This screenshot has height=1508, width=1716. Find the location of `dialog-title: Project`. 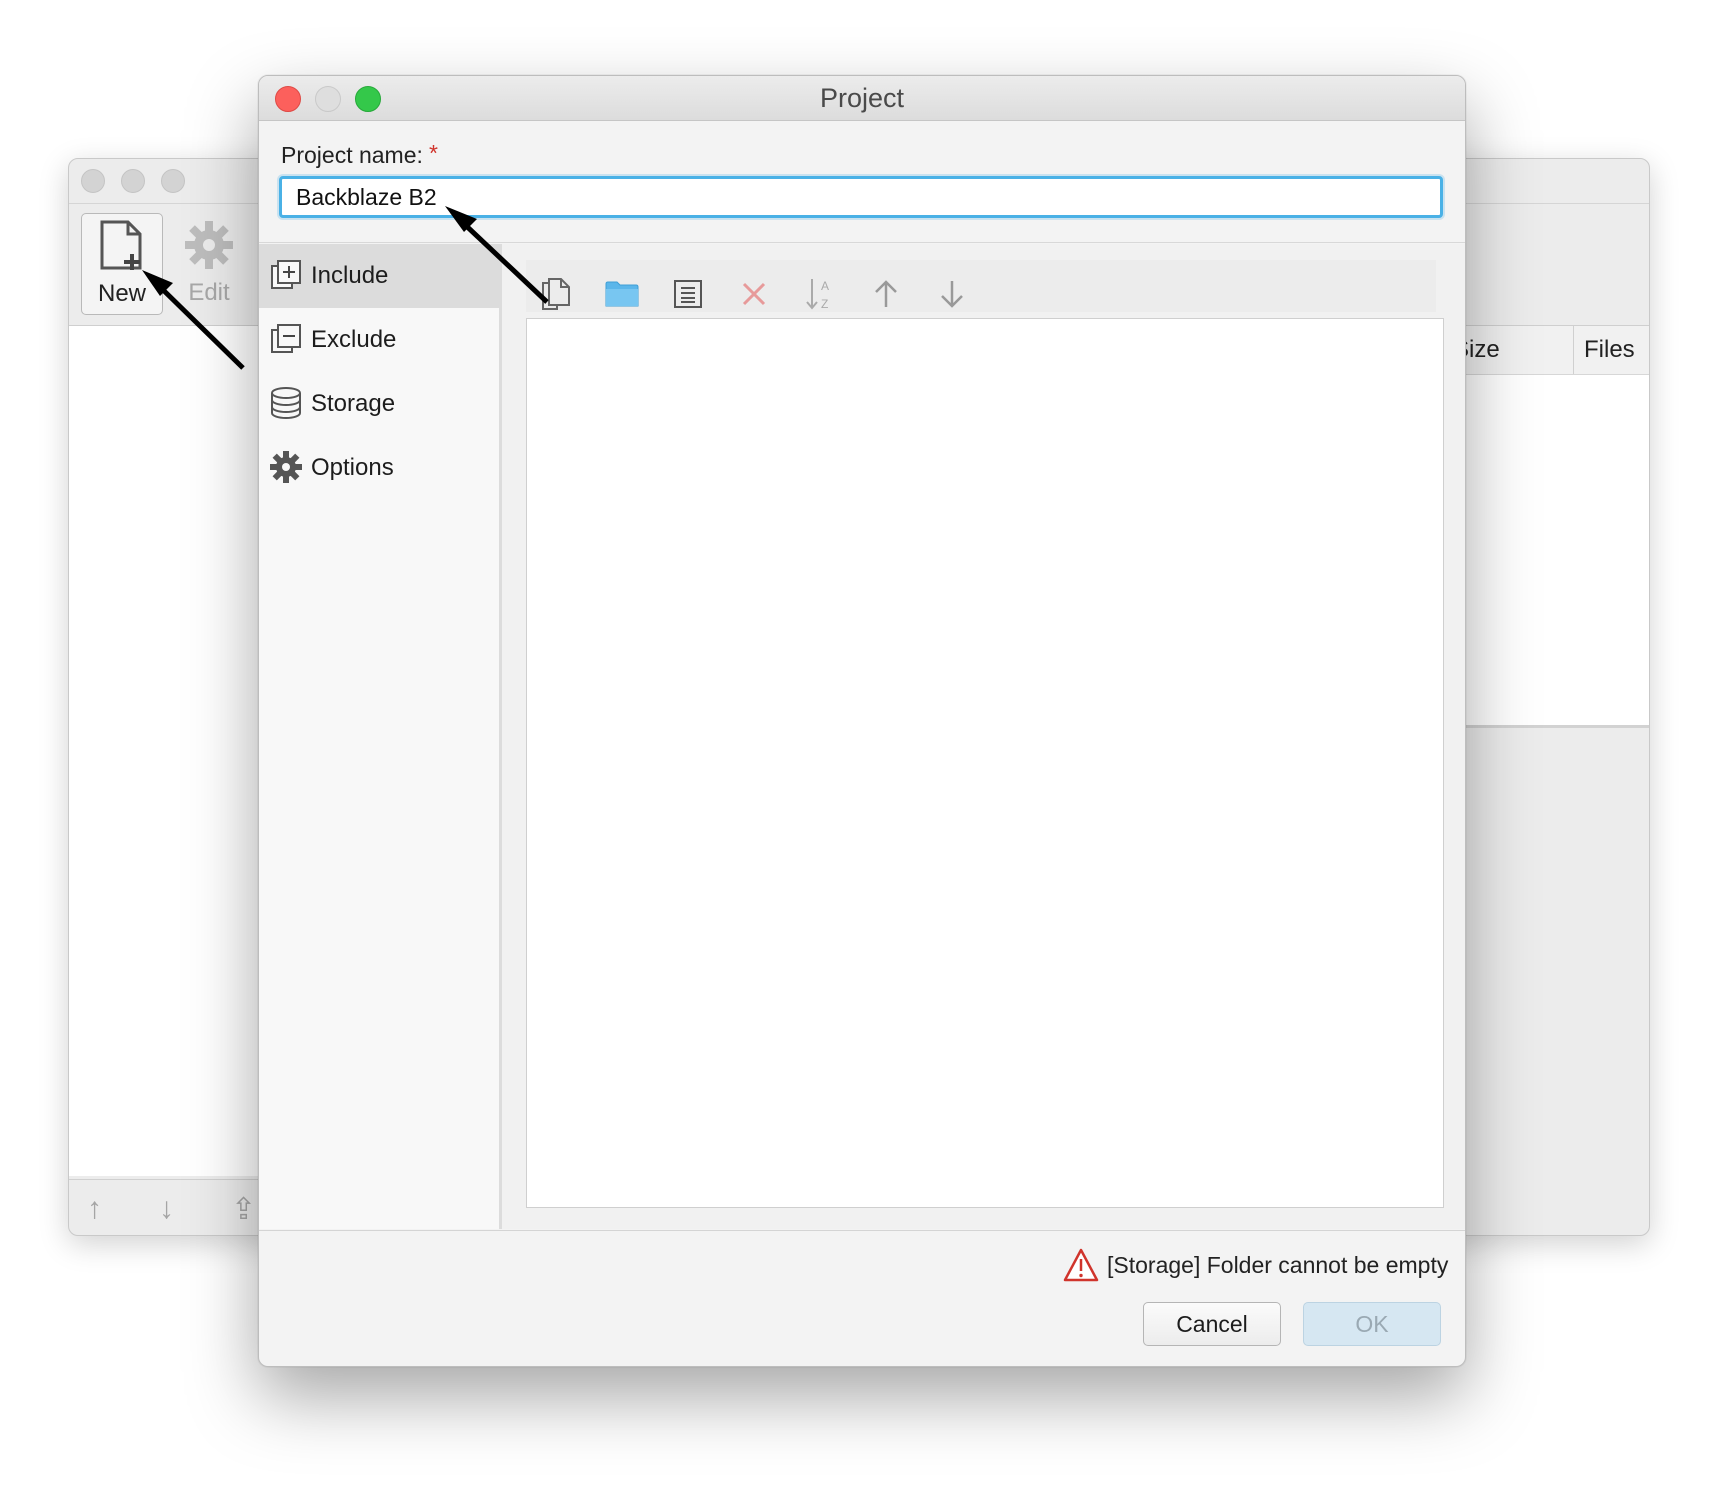

dialog-title: Project is located at coordinates (862, 98).